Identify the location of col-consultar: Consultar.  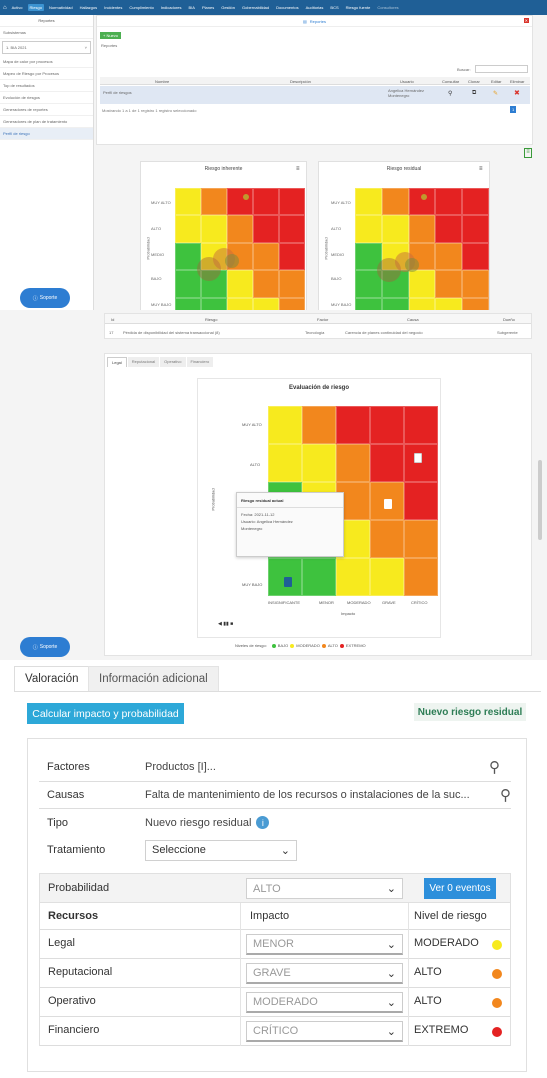
(451, 81).